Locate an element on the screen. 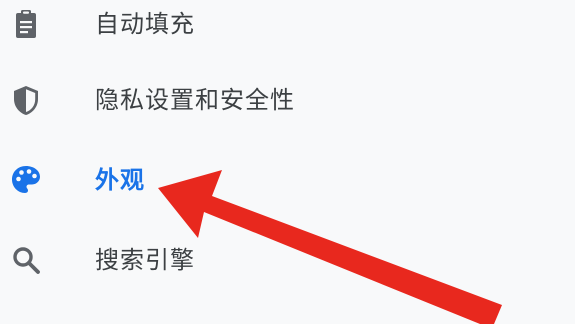 The width and height of the screenshot is (575, 324). sidebar-item-label: 外观 is located at coordinates (120, 180).